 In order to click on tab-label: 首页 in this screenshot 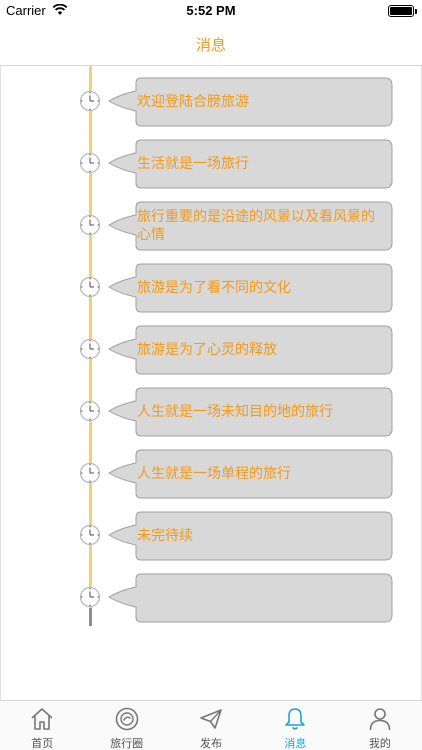, I will do `click(42, 743)`.